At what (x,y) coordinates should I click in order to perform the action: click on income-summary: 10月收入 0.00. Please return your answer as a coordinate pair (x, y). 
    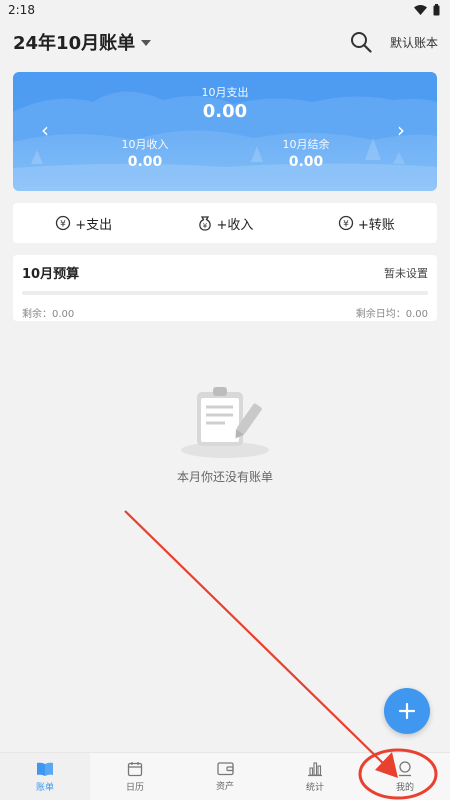
    Looking at the image, I should click on (145, 153).